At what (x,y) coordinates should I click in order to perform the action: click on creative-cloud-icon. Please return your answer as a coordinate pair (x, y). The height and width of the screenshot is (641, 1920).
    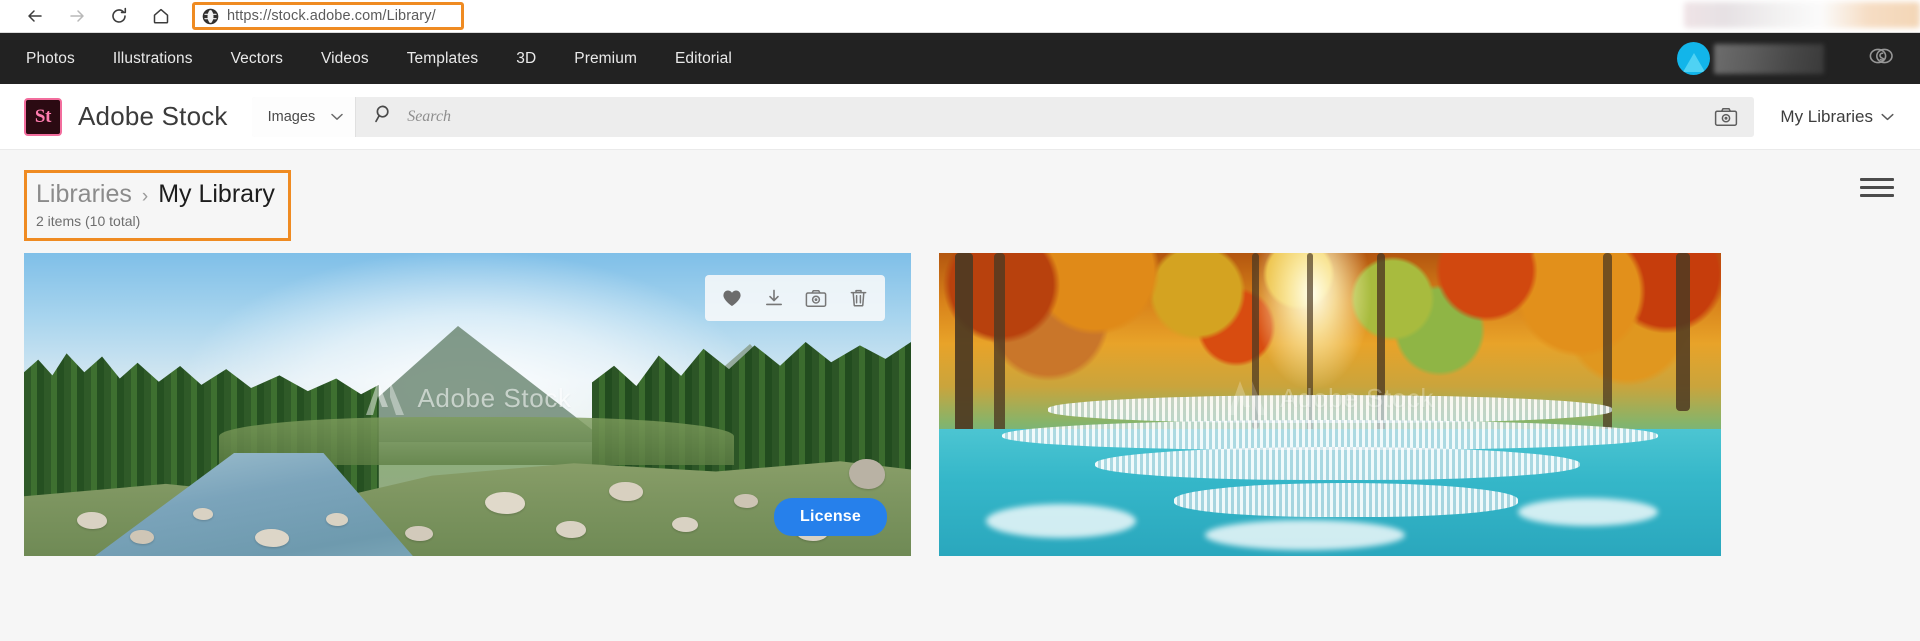
    Looking at the image, I should click on (1881, 58).